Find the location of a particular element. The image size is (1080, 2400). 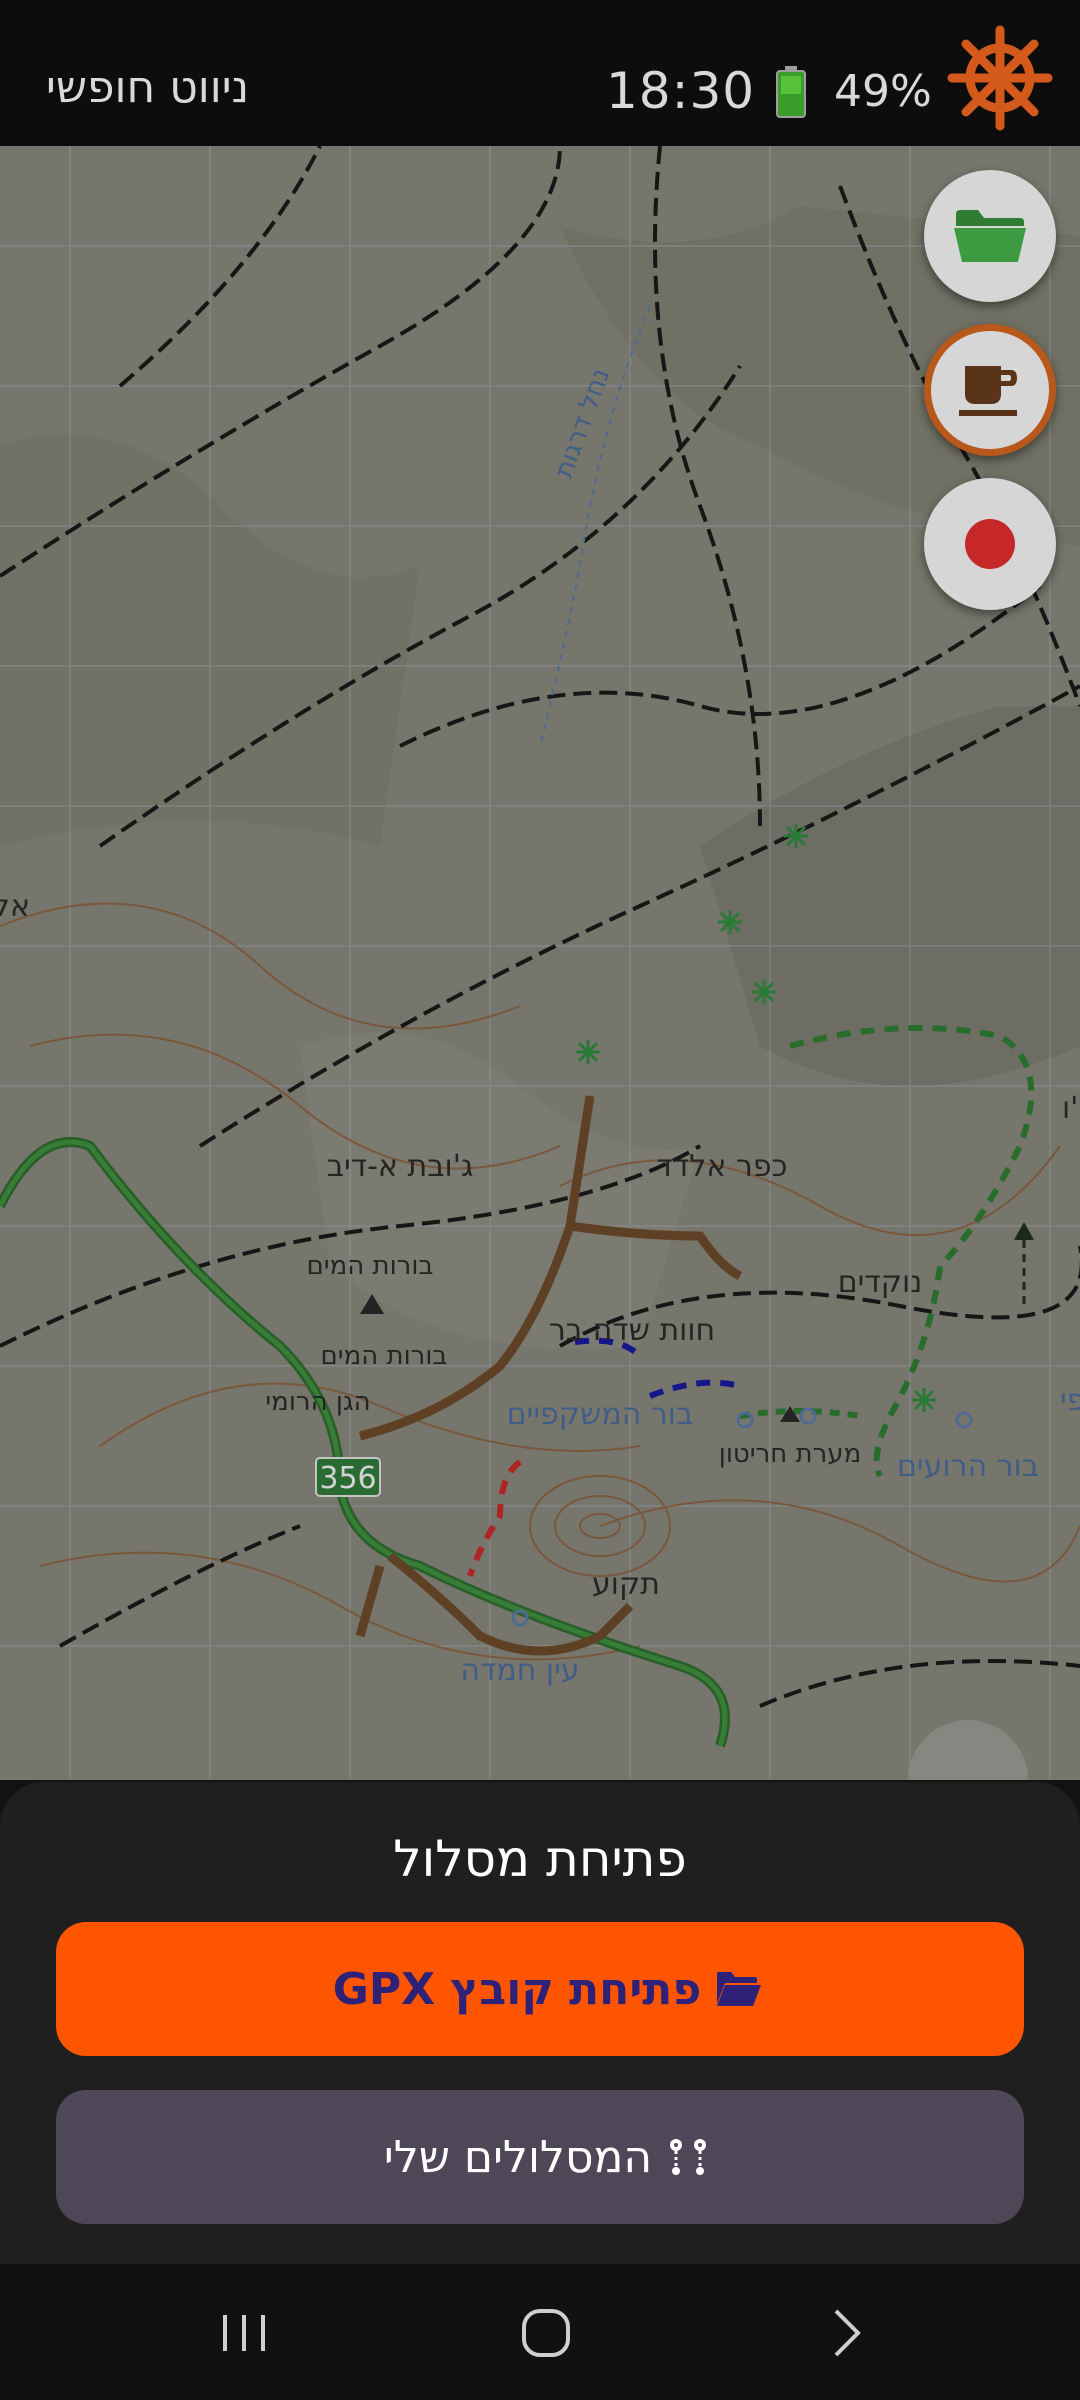

record-icon is located at coordinates (990, 544).